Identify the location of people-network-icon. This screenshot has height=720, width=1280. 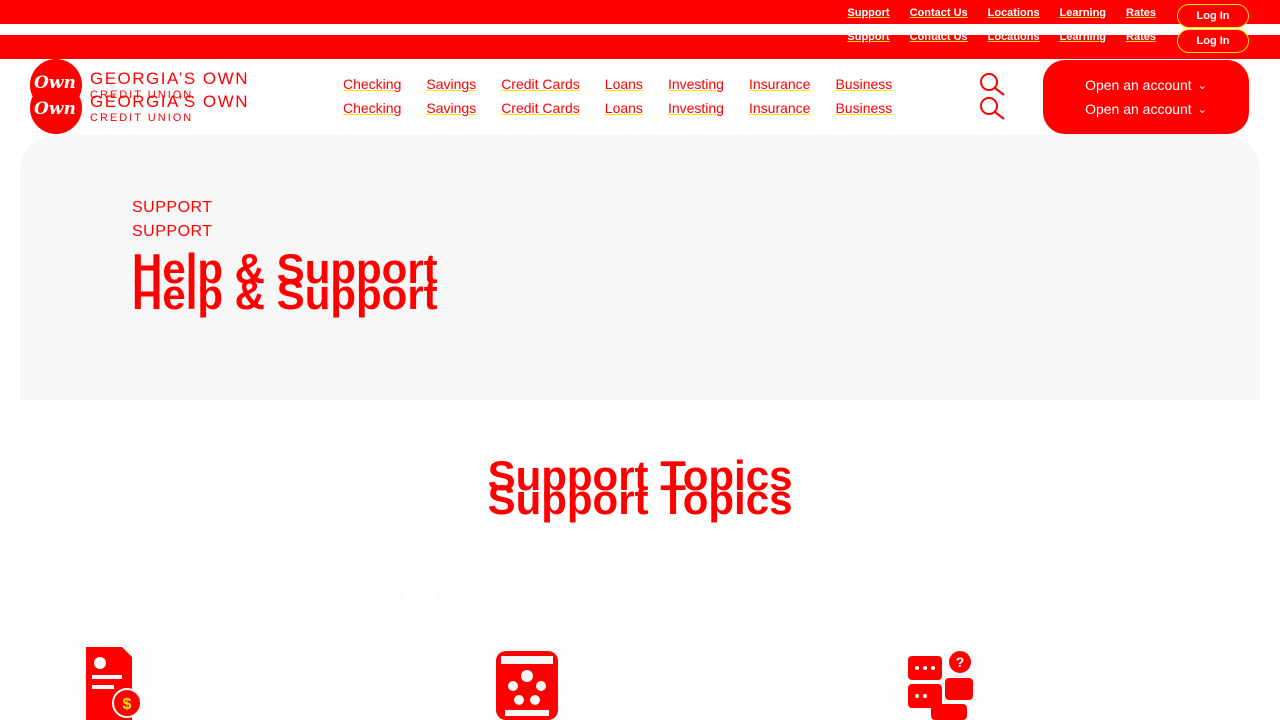
(527, 685).